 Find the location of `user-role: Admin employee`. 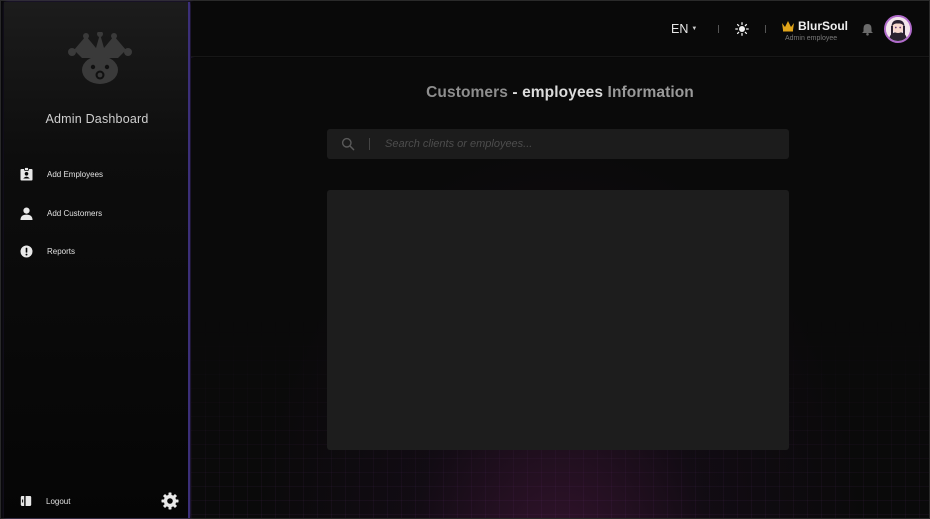

user-role: Admin employee is located at coordinates (811, 38).